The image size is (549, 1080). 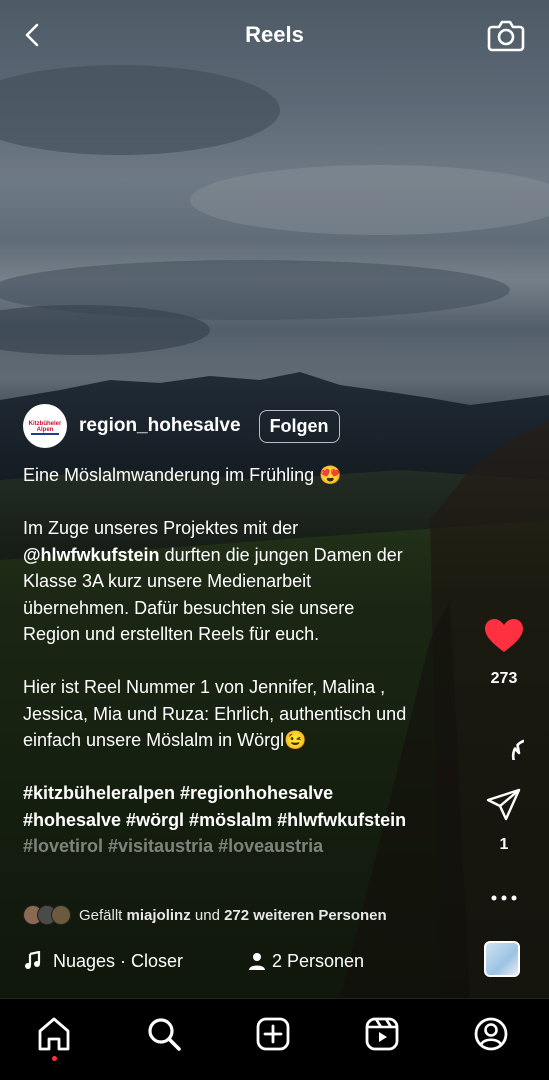 What do you see at coordinates (33, 960) in the screenshot?
I see `music-note-icon` at bounding box center [33, 960].